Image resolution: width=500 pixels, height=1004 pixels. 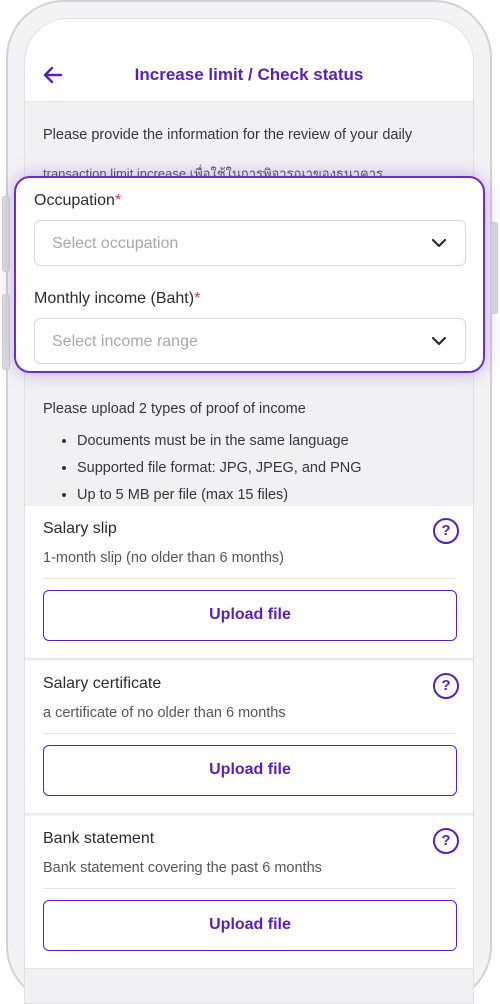 I want to click on occupation-select: Select occupation, so click(x=250, y=243).